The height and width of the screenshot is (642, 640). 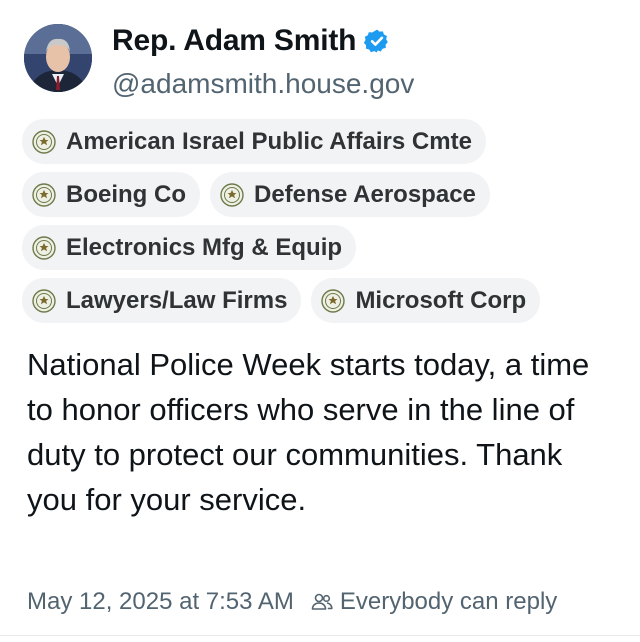 What do you see at coordinates (160, 602) in the screenshot?
I see `post-timestamp: May 12, 2025 at 7:53 AM` at bounding box center [160, 602].